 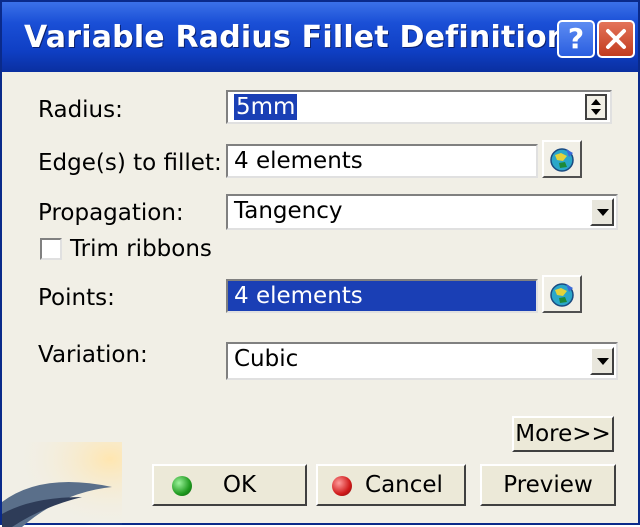 I want to click on propagation-label: Propagation:, so click(x=111, y=213).